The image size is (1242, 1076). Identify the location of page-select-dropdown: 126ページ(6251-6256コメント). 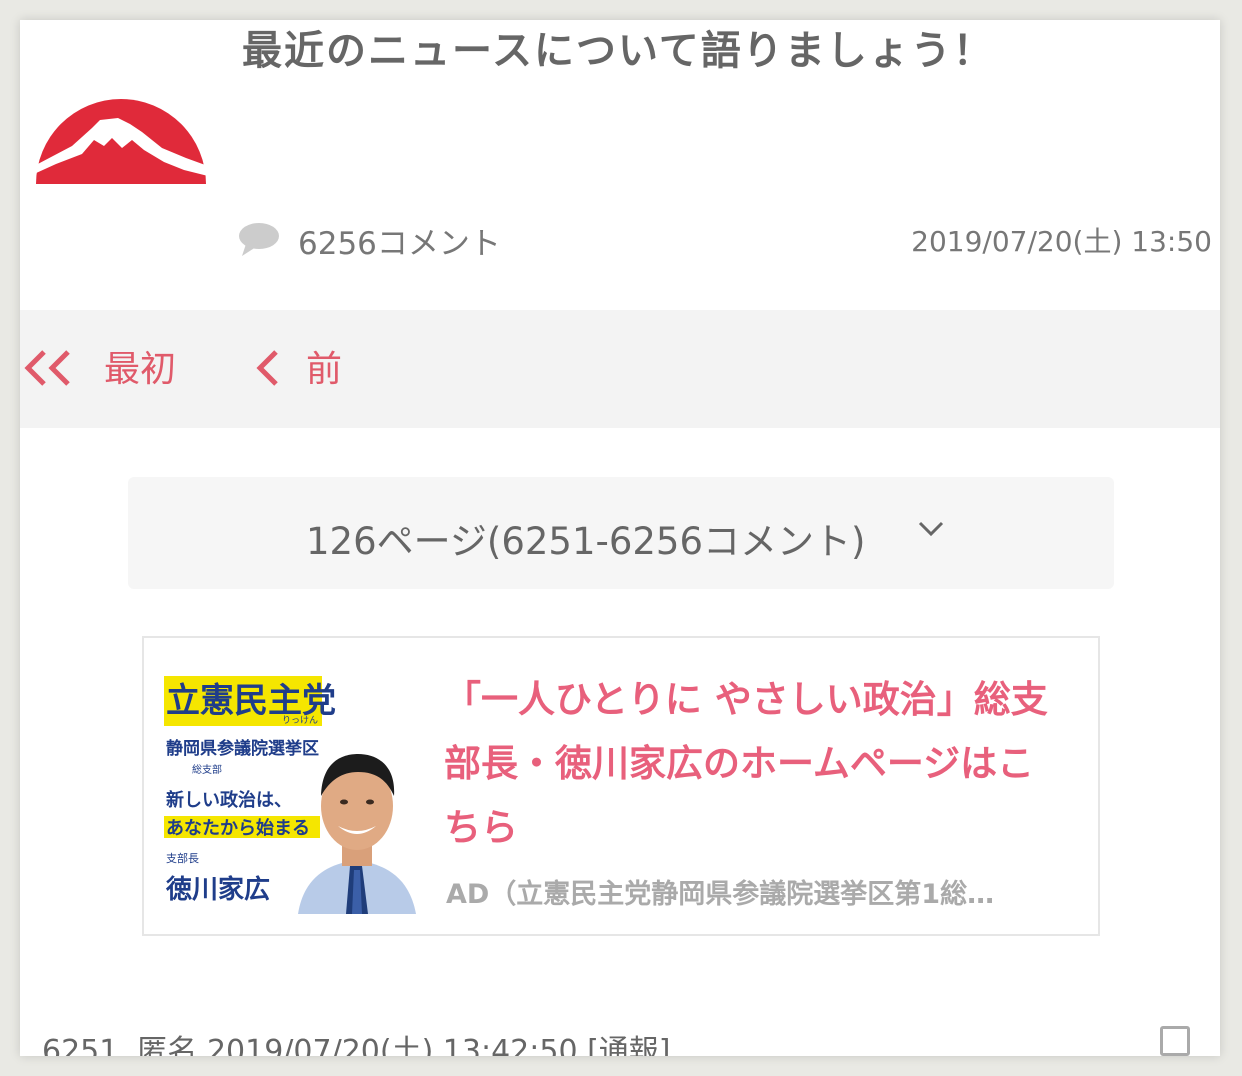
(621, 533).